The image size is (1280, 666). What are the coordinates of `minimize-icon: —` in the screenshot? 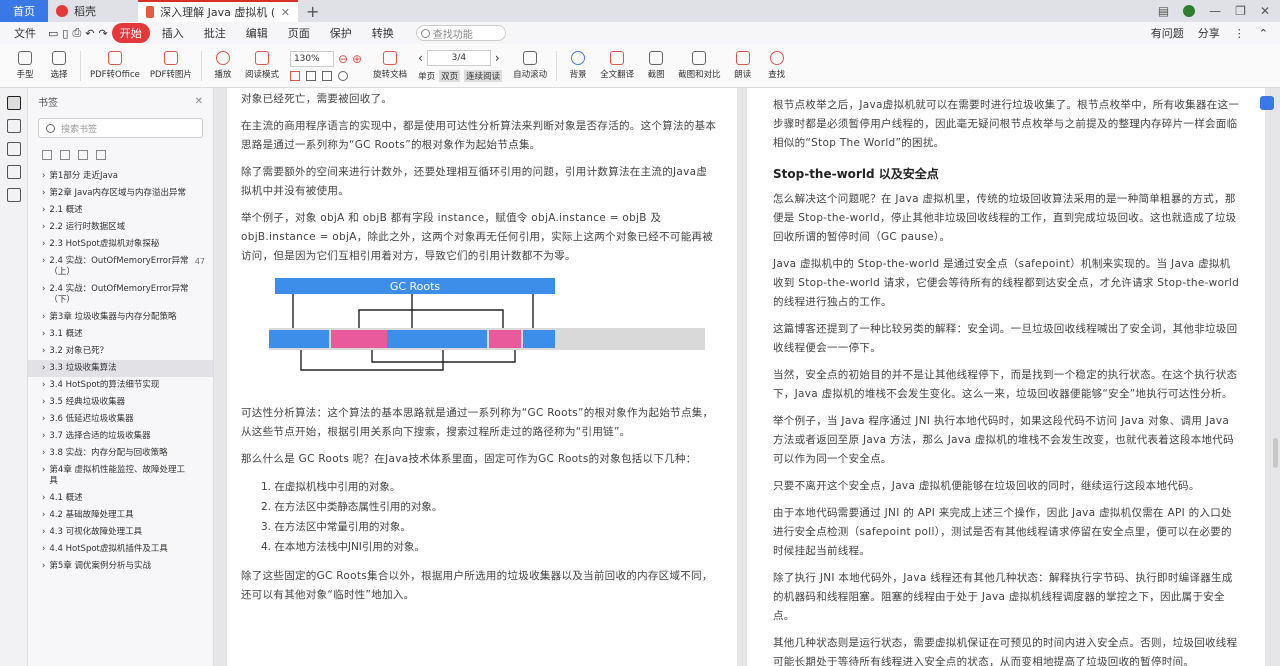 It's located at (1215, 11).